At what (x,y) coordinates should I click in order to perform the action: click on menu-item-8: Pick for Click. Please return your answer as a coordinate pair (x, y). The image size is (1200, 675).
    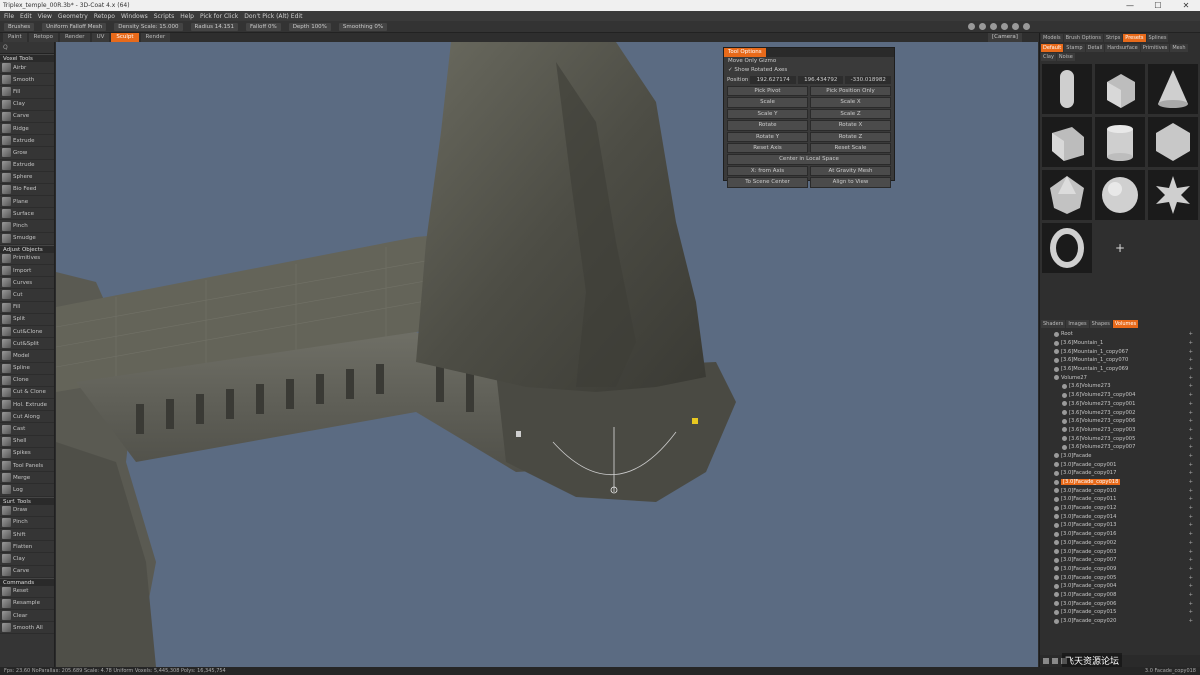
    Looking at the image, I should click on (219, 16).